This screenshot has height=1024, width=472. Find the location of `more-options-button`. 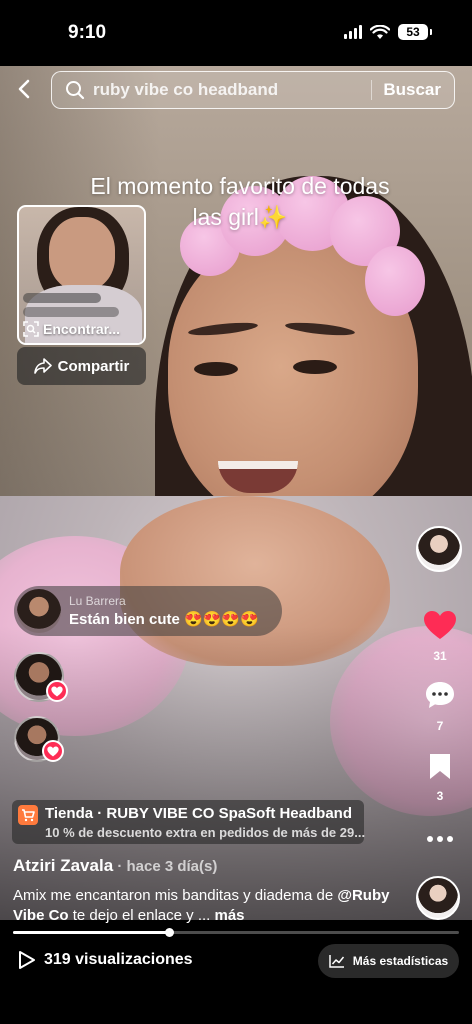

more-options-button is located at coordinates (440, 839).